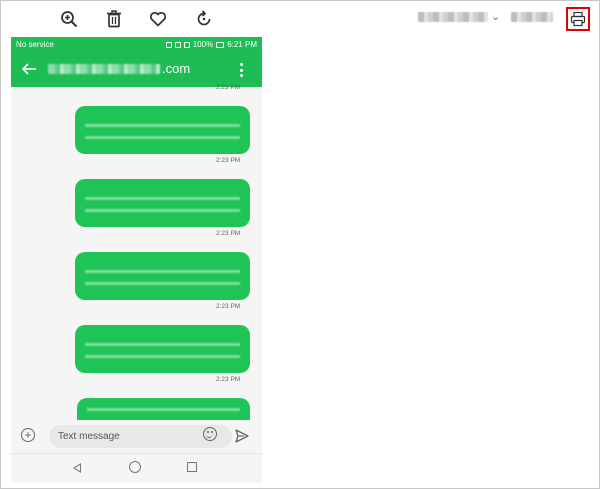 The width and height of the screenshot is (600, 489). What do you see at coordinates (69, 19) in the screenshot?
I see `zoom-in-icon` at bounding box center [69, 19].